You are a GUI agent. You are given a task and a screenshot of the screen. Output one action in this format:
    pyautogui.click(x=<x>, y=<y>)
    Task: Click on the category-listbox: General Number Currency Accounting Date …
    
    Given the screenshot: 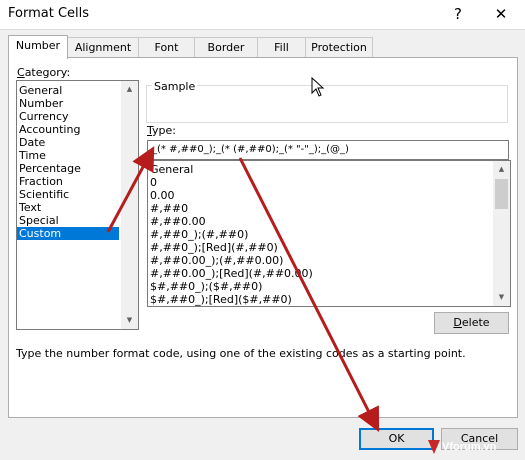 What is the action you would take?
    pyautogui.click(x=77, y=205)
    